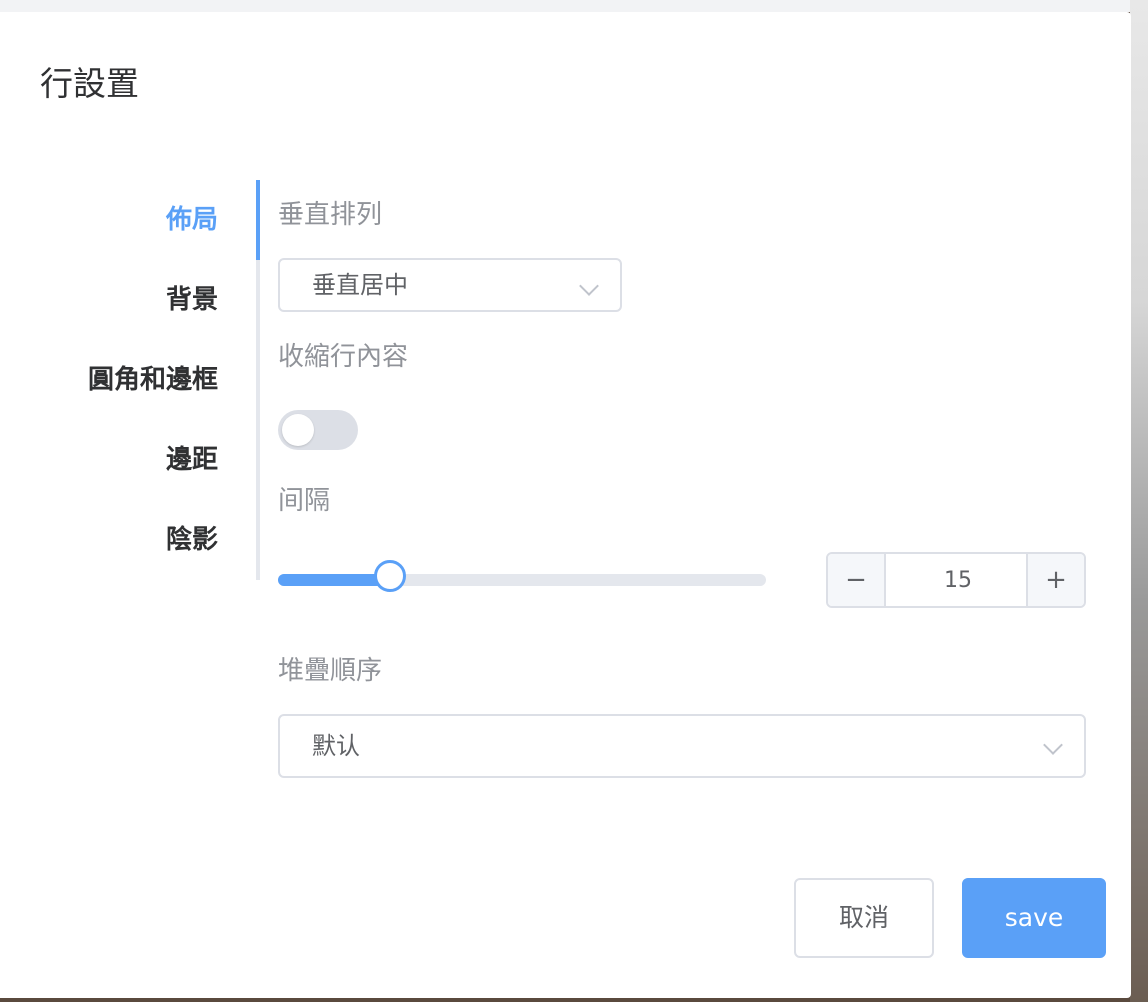  What do you see at coordinates (857, 580) in the screenshot?
I see `decrement-button: −` at bounding box center [857, 580].